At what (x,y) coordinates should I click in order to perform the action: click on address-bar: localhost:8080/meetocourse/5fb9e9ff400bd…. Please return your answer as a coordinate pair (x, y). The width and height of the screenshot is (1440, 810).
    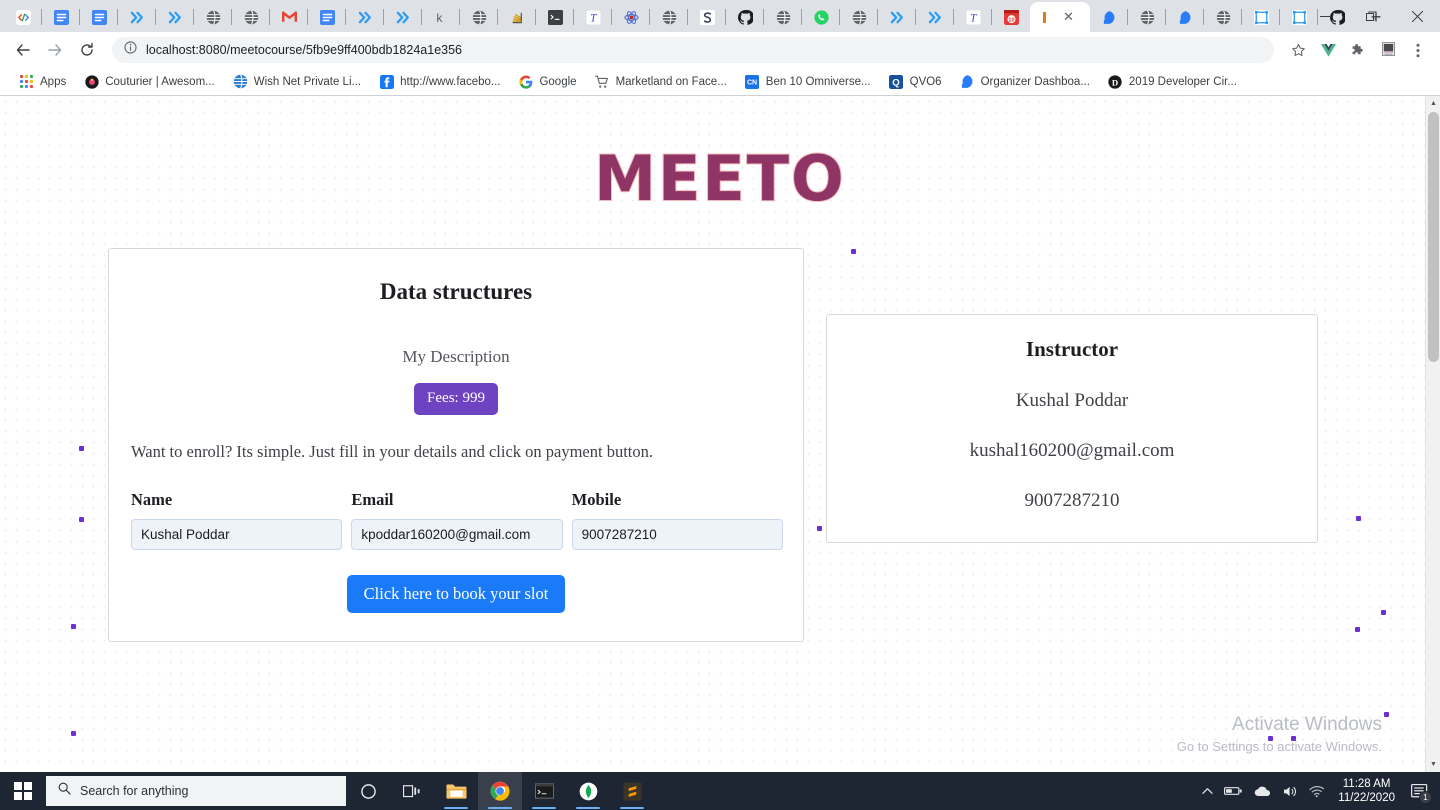
    Looking at the image, I should click on (693, 50).